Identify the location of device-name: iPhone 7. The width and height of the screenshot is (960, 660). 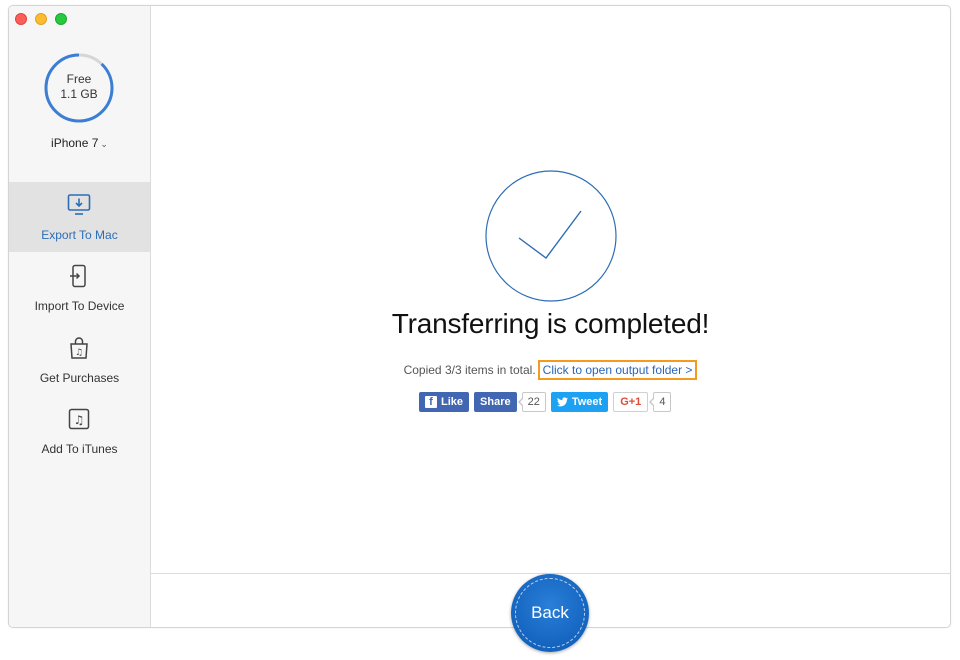
(75, 143).